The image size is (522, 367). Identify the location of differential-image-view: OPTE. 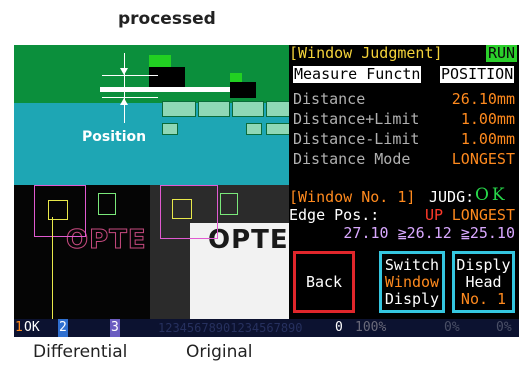
(82, 252).